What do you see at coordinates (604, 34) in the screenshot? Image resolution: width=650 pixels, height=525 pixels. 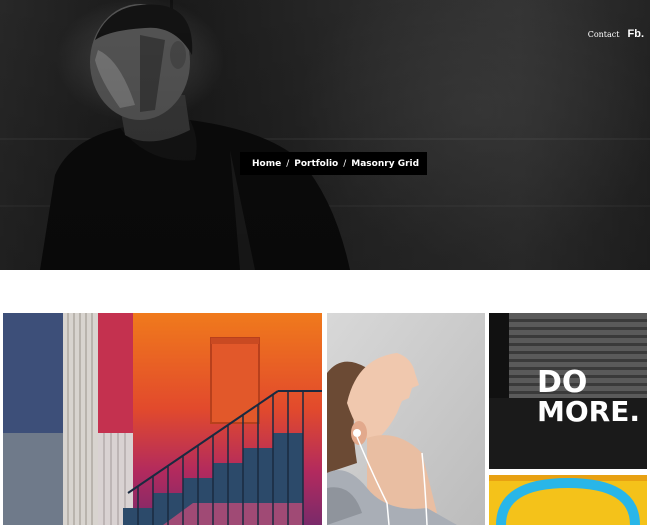 I see `nav-contact-link: Contact` at bounding box center [604, 34].